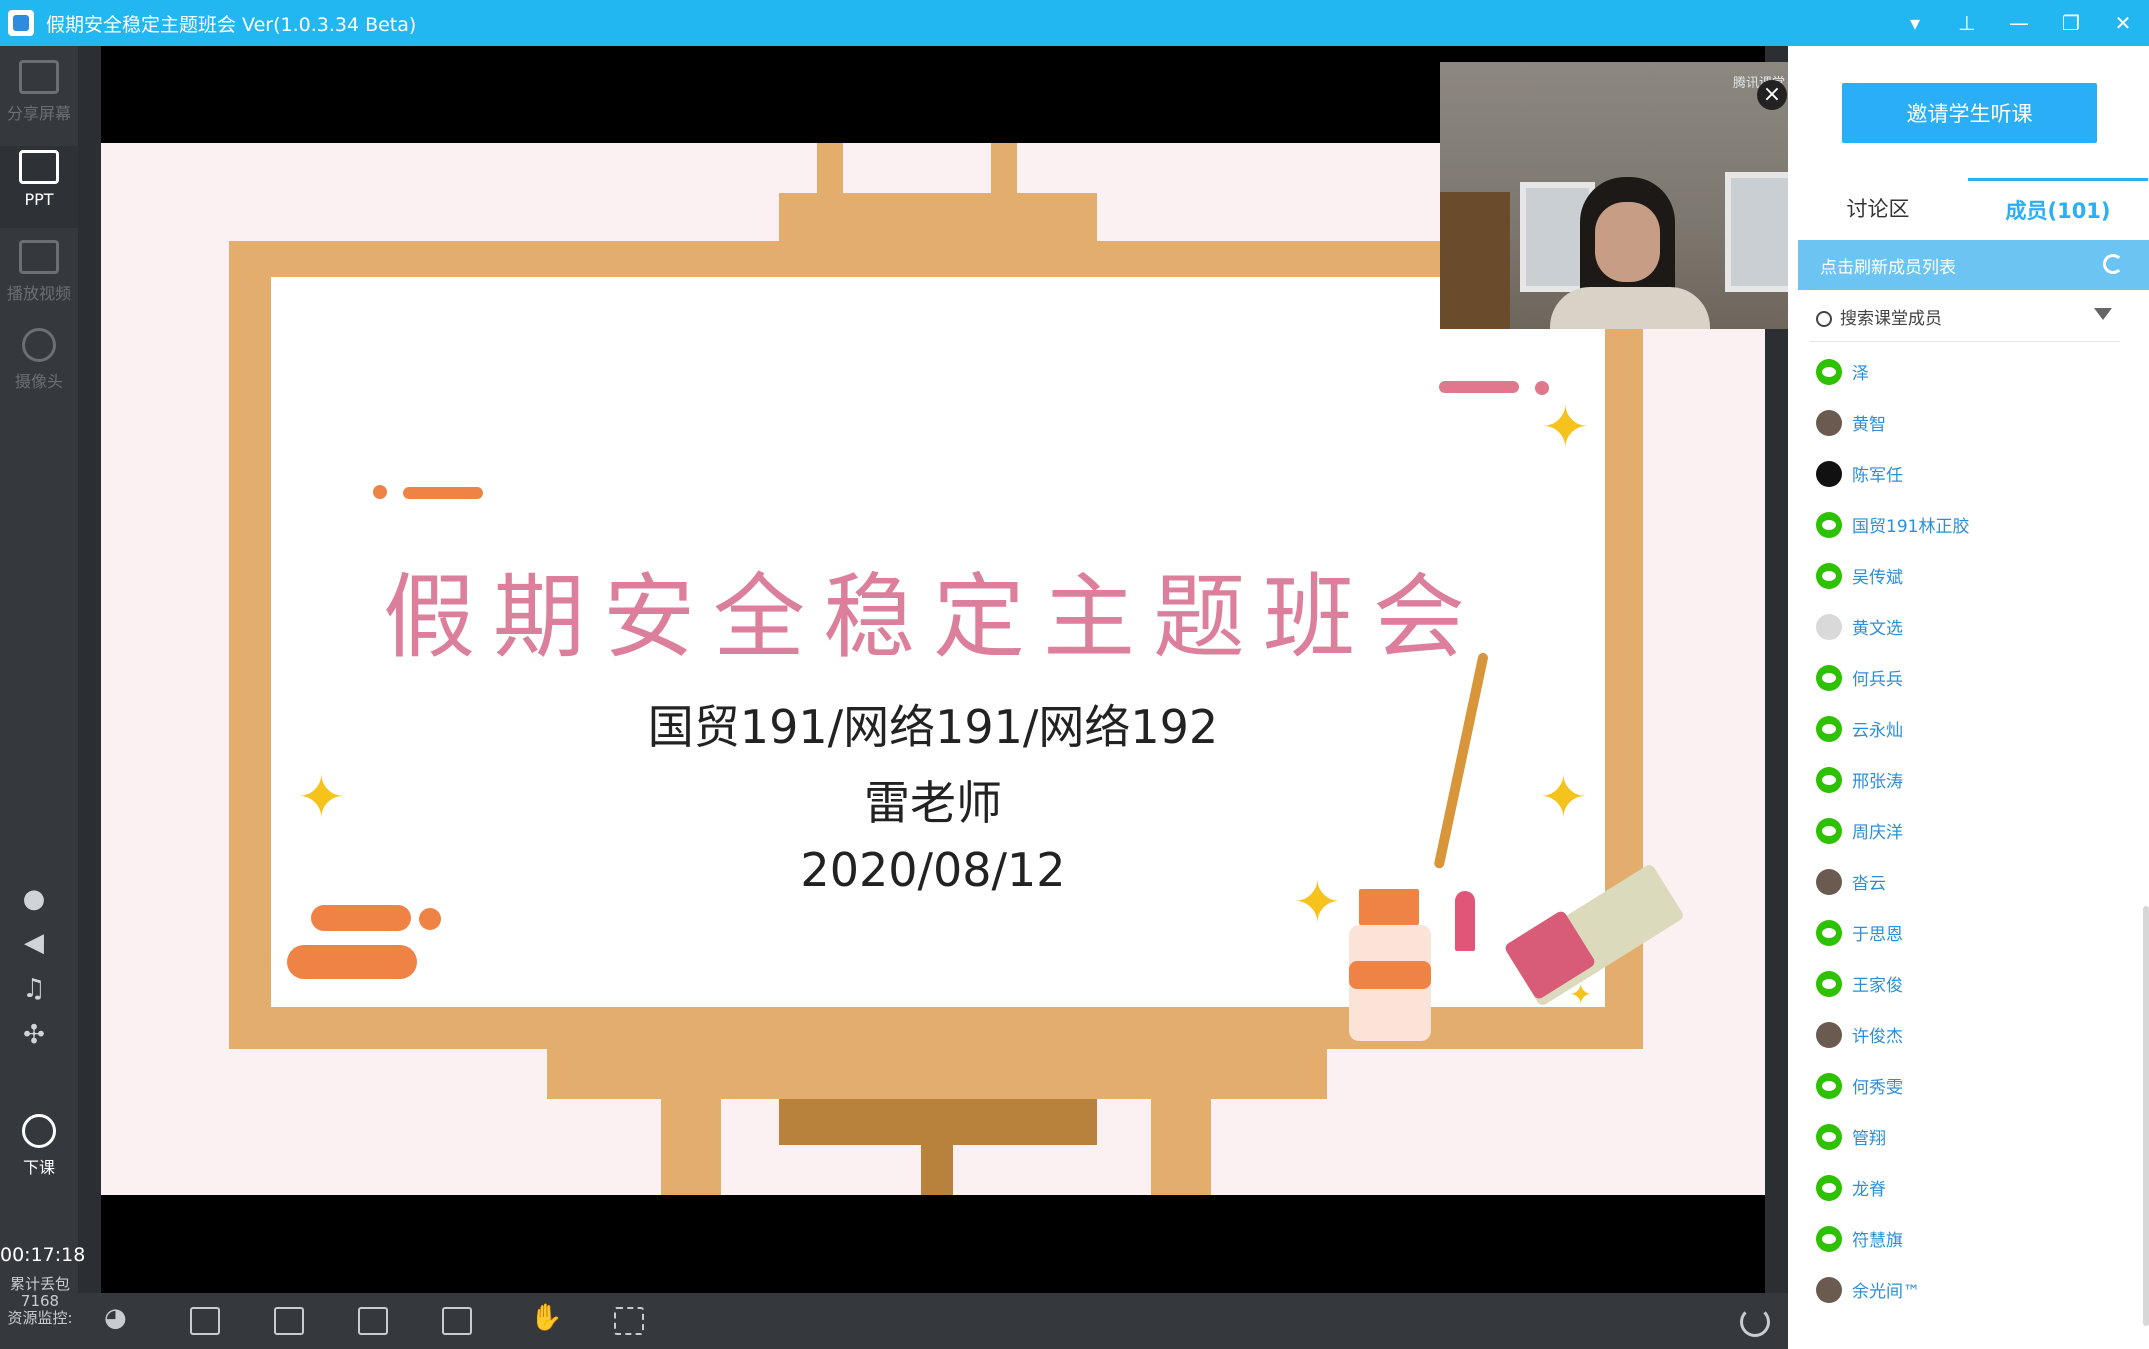 The width and height of the screenshot is (2149, 1349). Describe the element at coordinates (1970, 473) in the screenshot. I see `member-list-item: 陈军任` at that location.